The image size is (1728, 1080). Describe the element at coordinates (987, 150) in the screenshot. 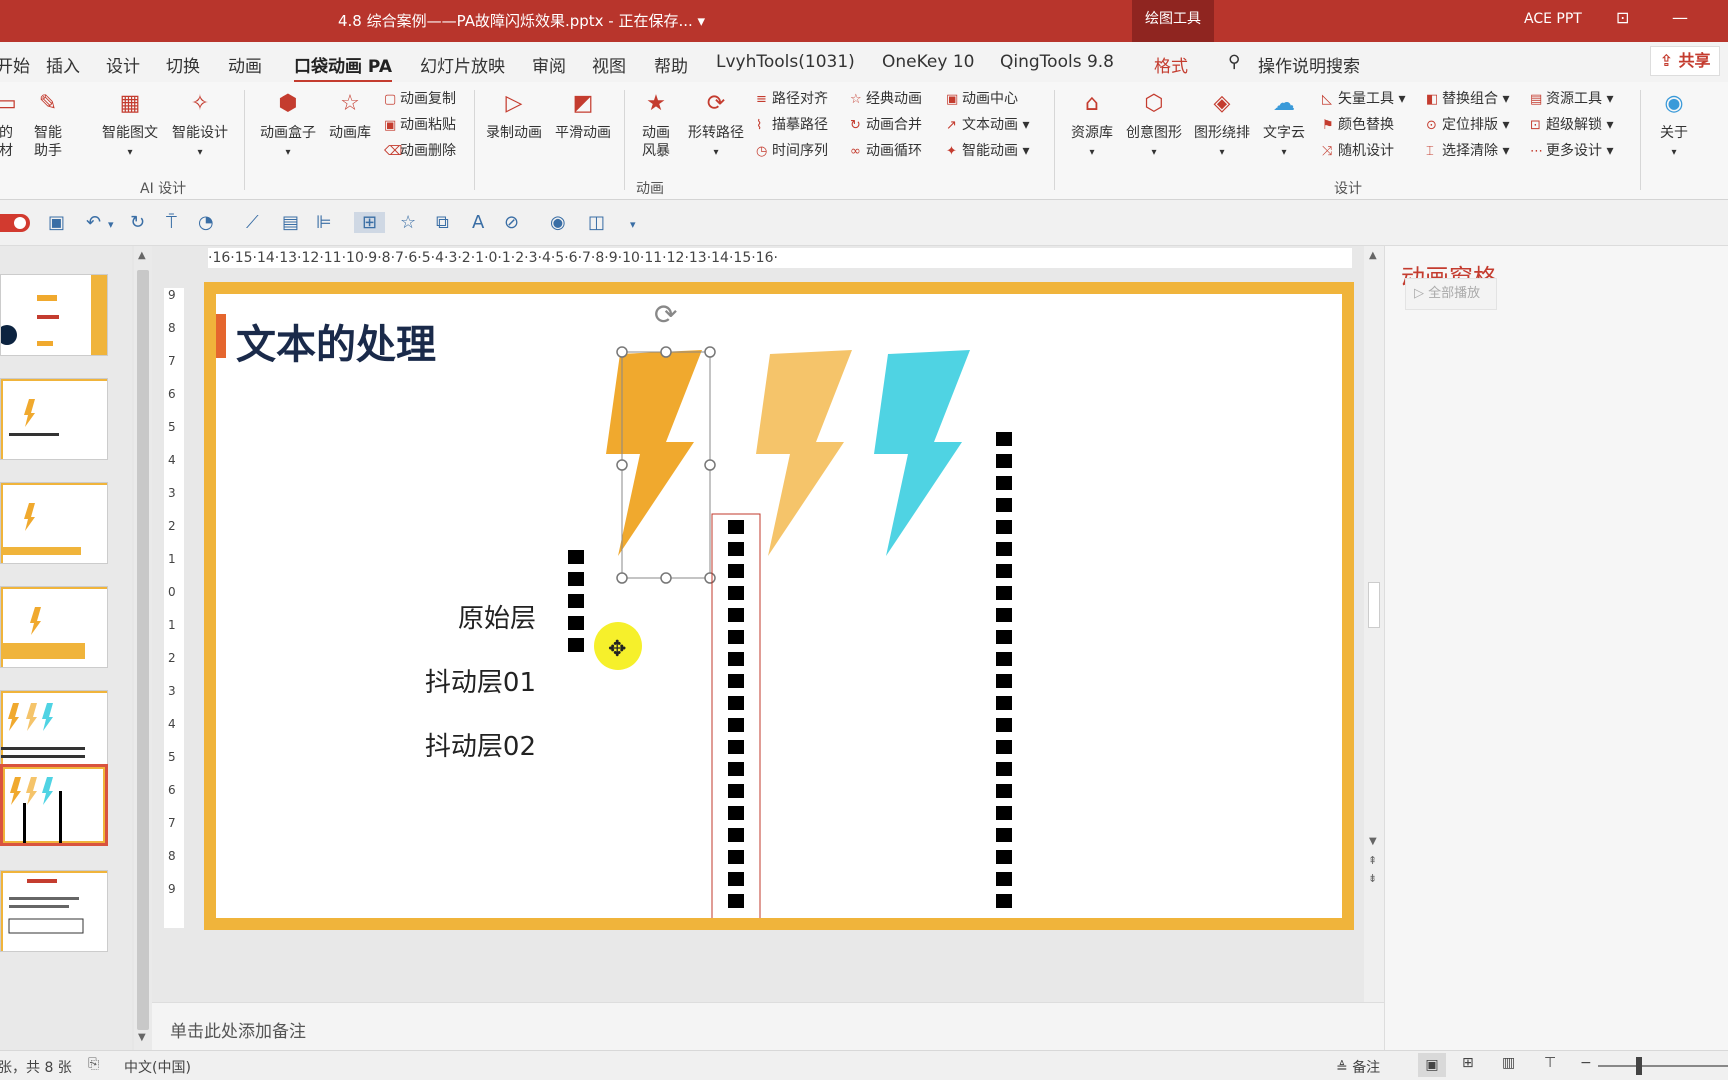

I see `smart-animation-button: ✦ 智能动画 ▾` at that location.